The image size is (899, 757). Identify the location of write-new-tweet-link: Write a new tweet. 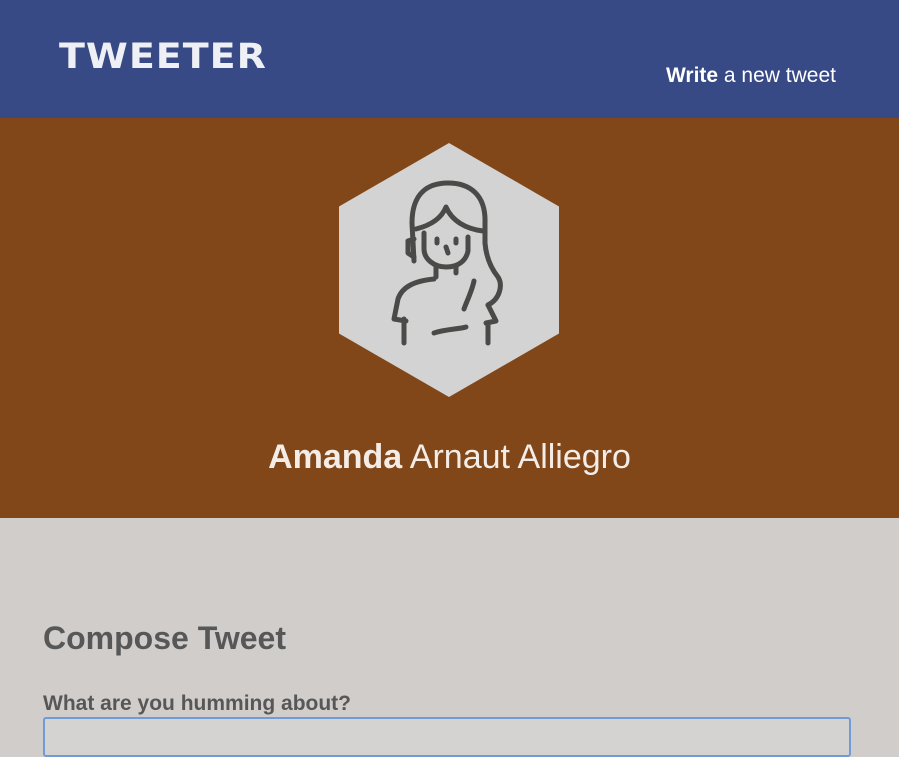
(751, 76).